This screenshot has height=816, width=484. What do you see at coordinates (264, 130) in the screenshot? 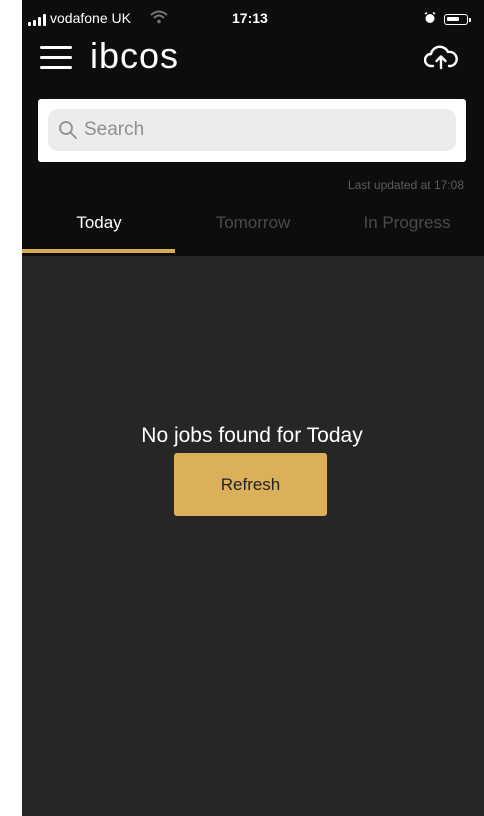
I see `search-input` at bounding box center [264, 130].